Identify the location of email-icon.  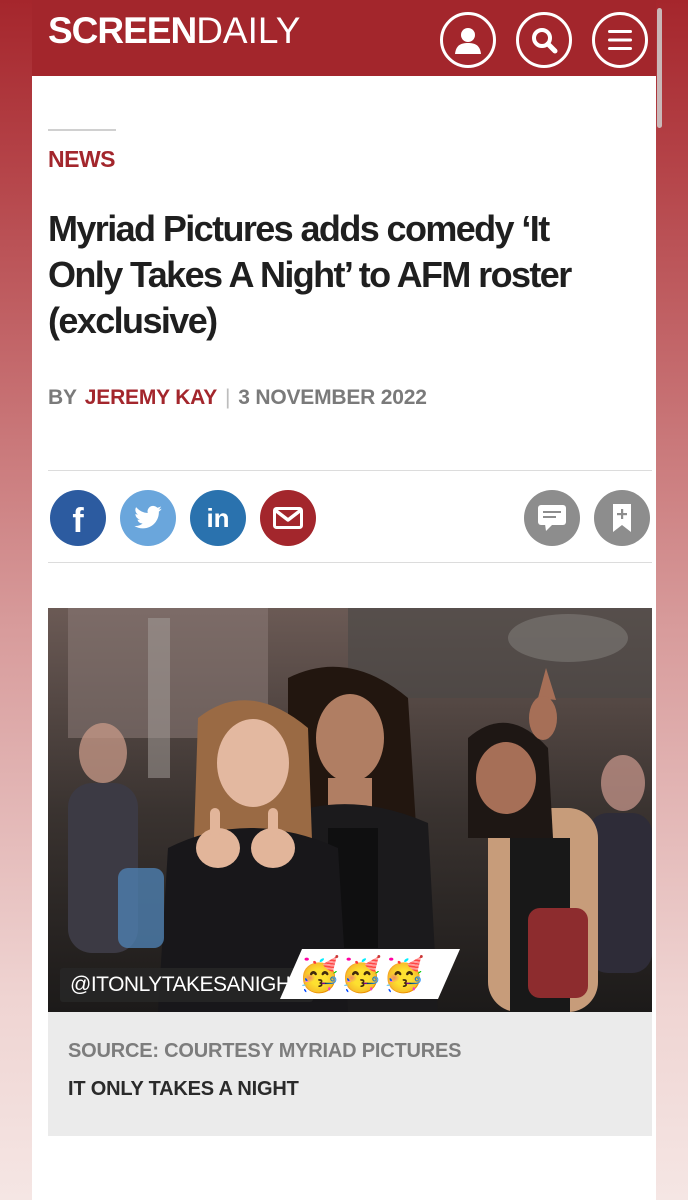
(288, 518).